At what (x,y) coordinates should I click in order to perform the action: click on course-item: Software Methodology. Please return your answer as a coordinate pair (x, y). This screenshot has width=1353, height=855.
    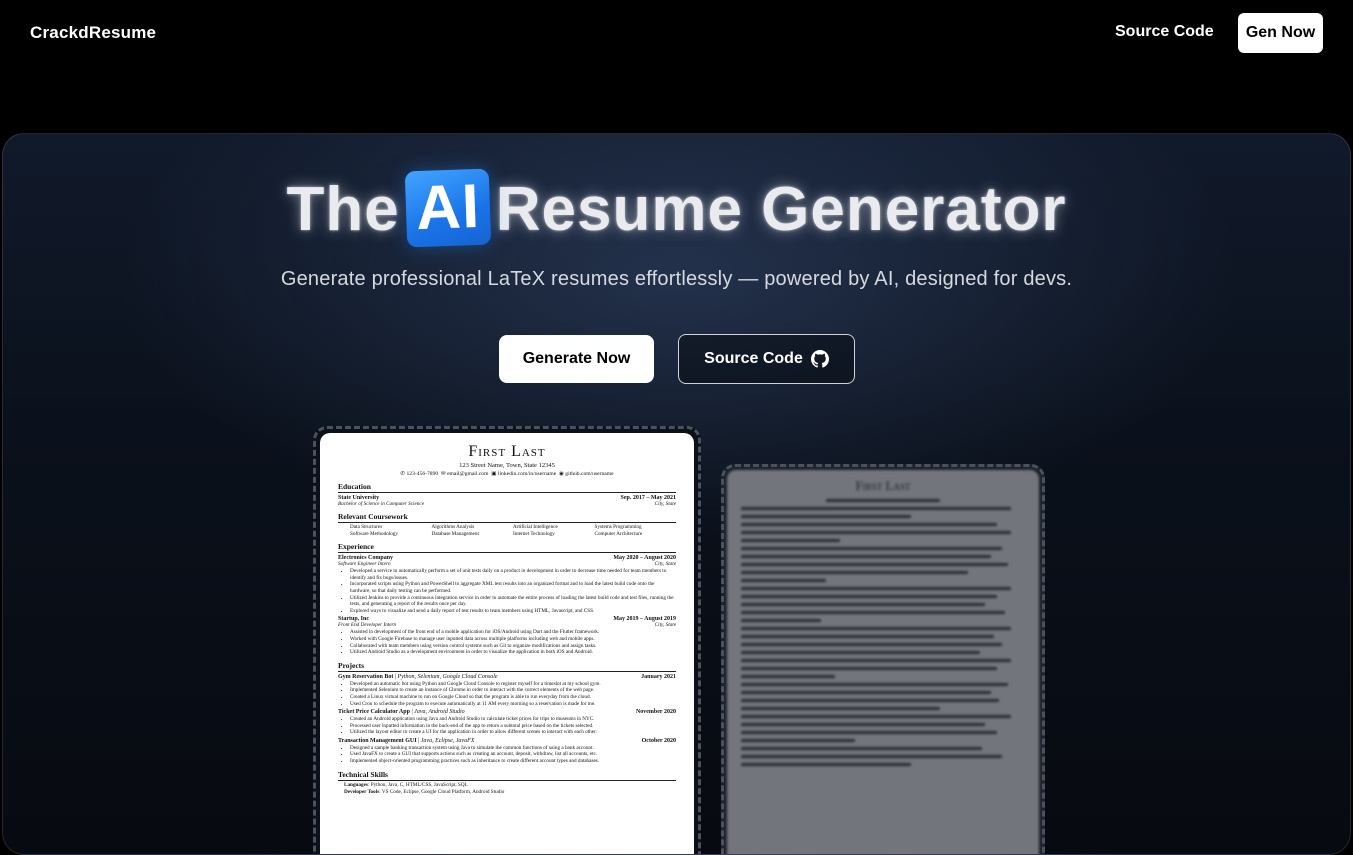
    Looking at the image, I should click on (374, 533).